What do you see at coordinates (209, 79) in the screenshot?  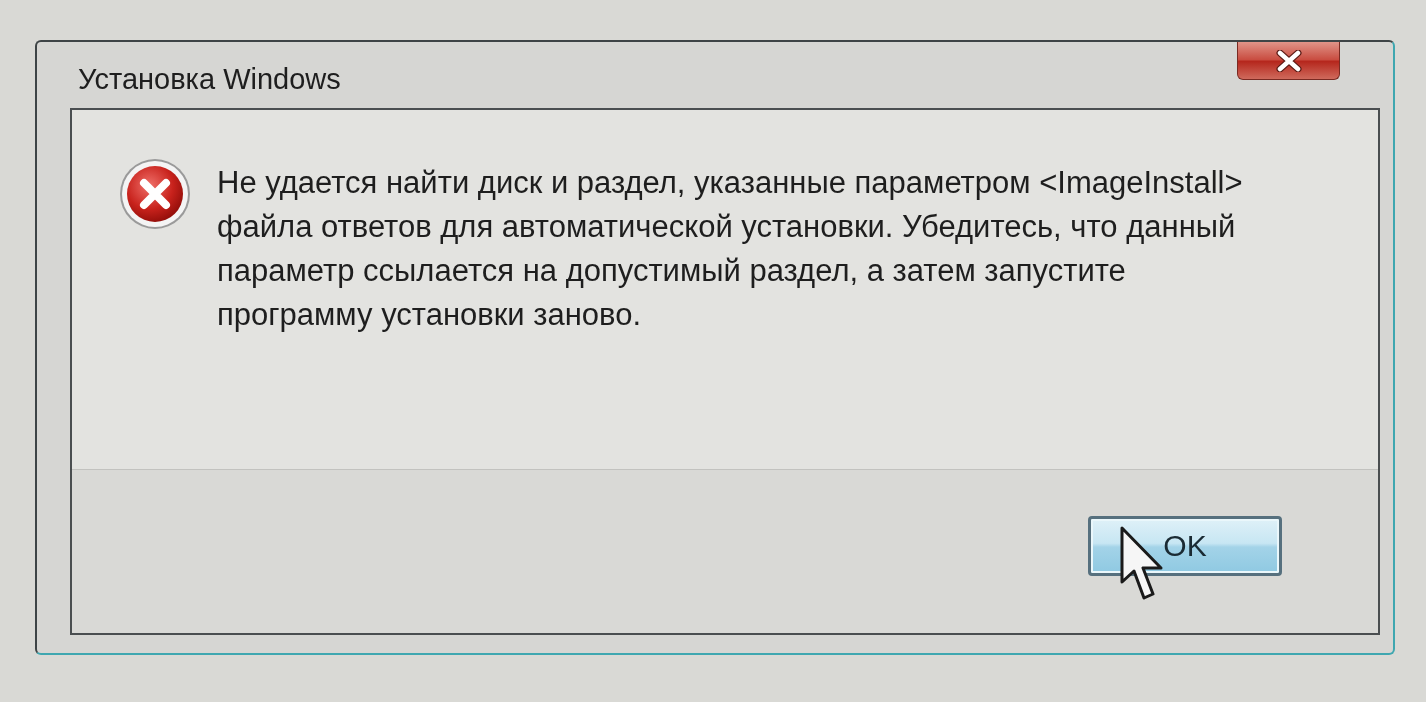 I see `window-title: Установка Windows` at bounding box center [209, 79].